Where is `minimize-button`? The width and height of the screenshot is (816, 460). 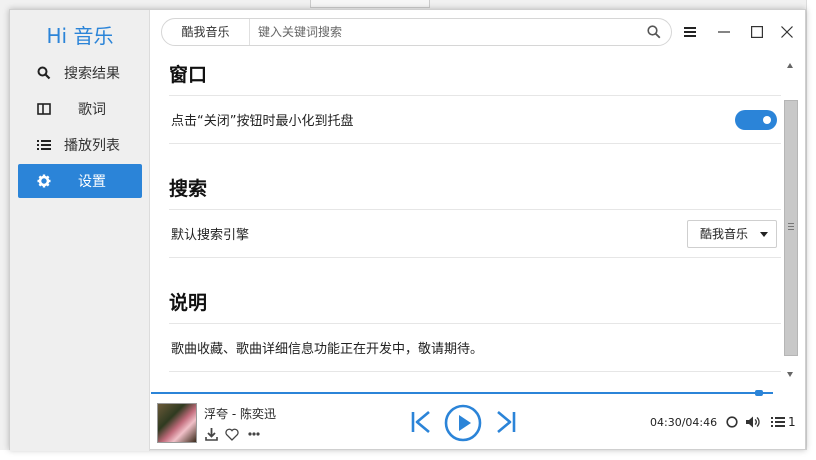 minimize-button is located at coordinates (724, 32).